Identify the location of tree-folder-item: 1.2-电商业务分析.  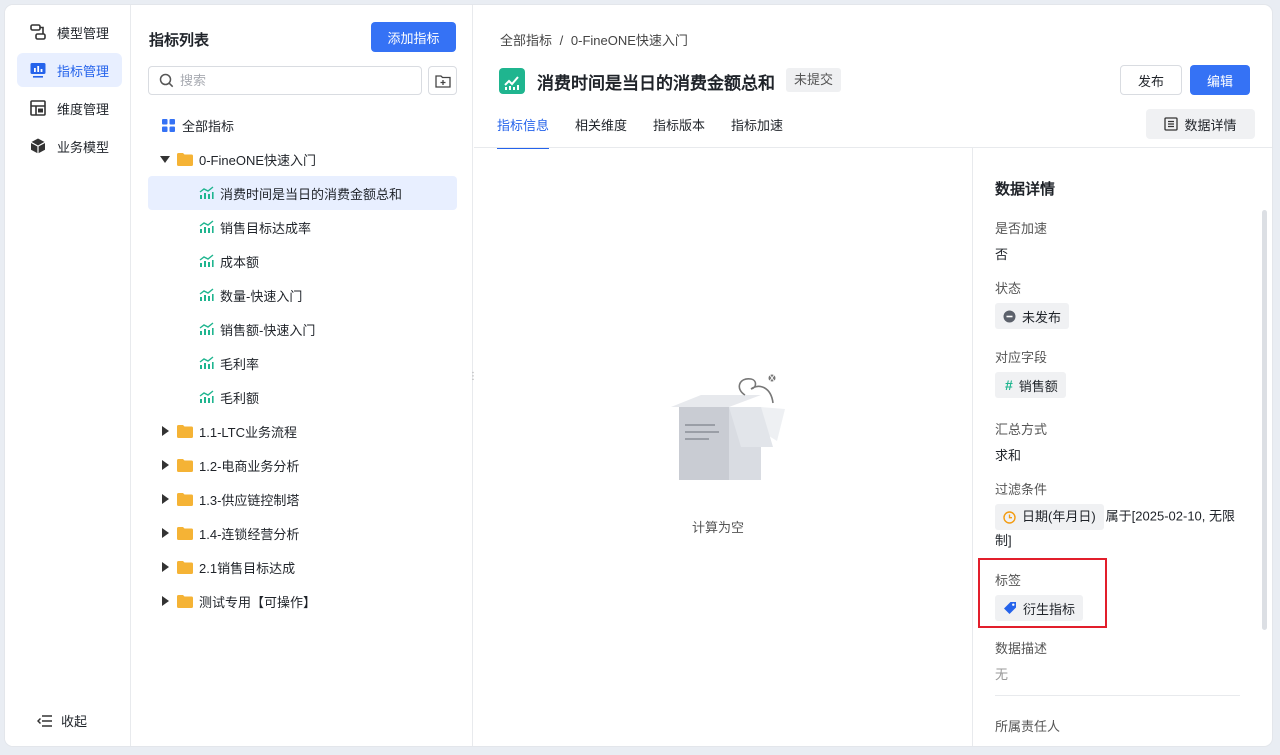
(302, 465).